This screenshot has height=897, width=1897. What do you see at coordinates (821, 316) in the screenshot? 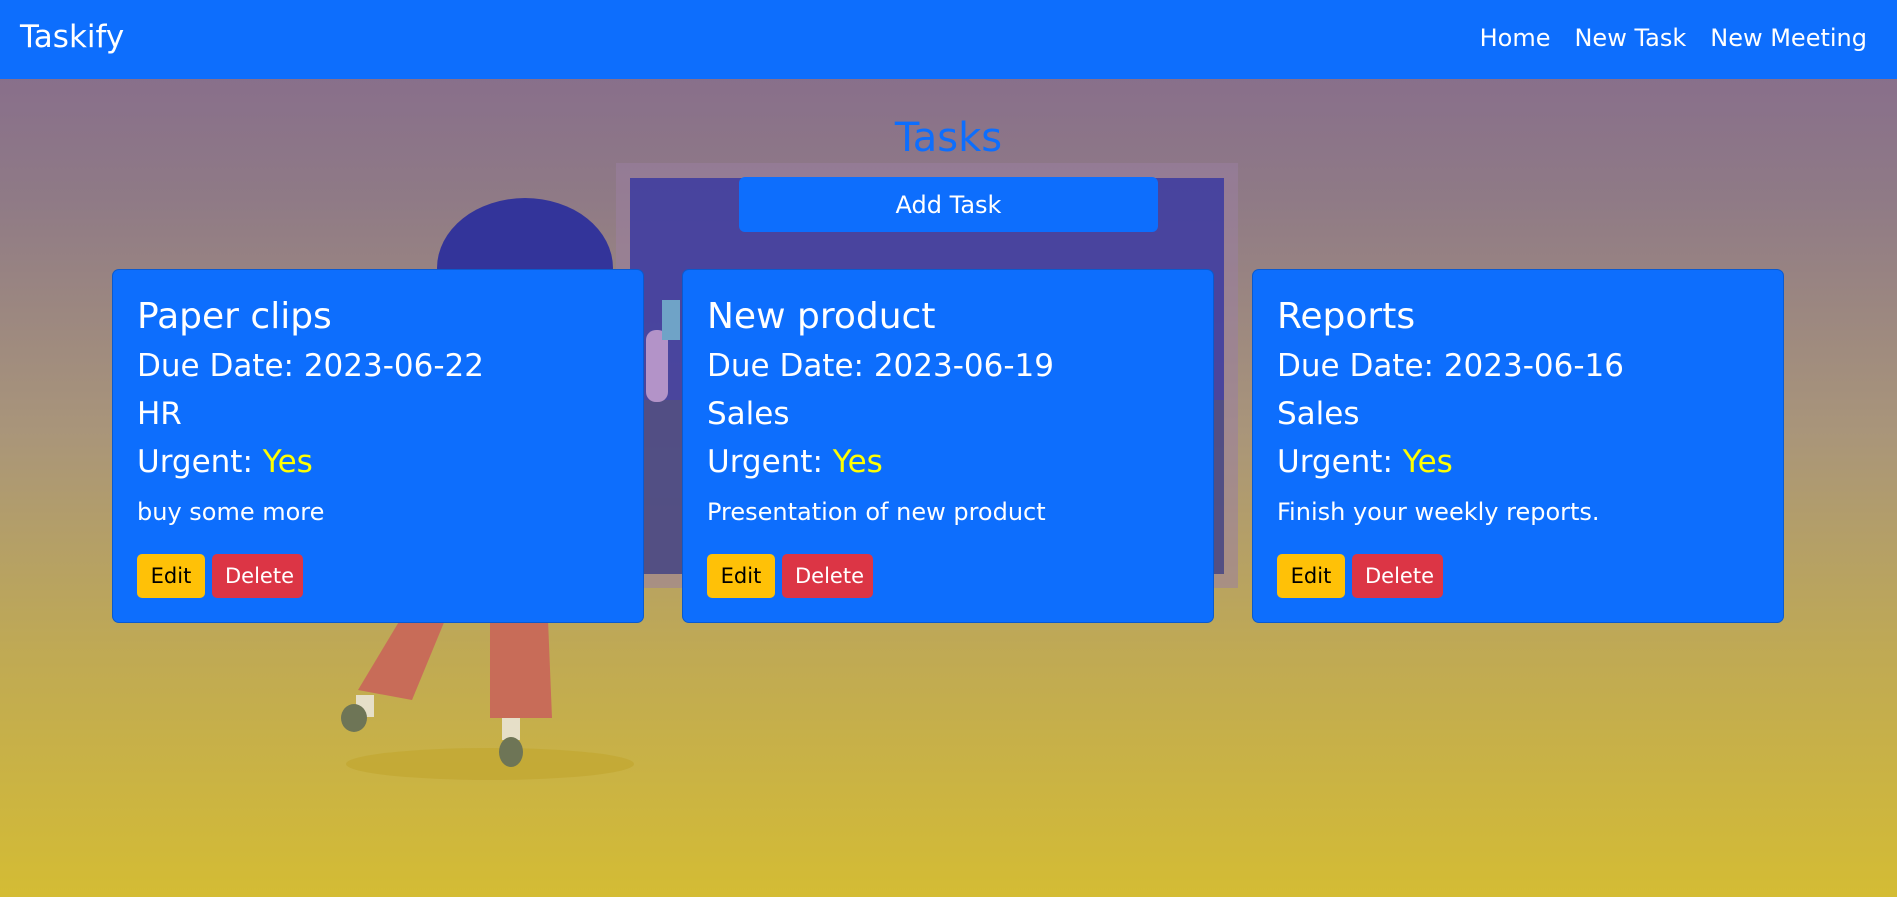
I see `task-title: New product` at bounding box center [821, 316].